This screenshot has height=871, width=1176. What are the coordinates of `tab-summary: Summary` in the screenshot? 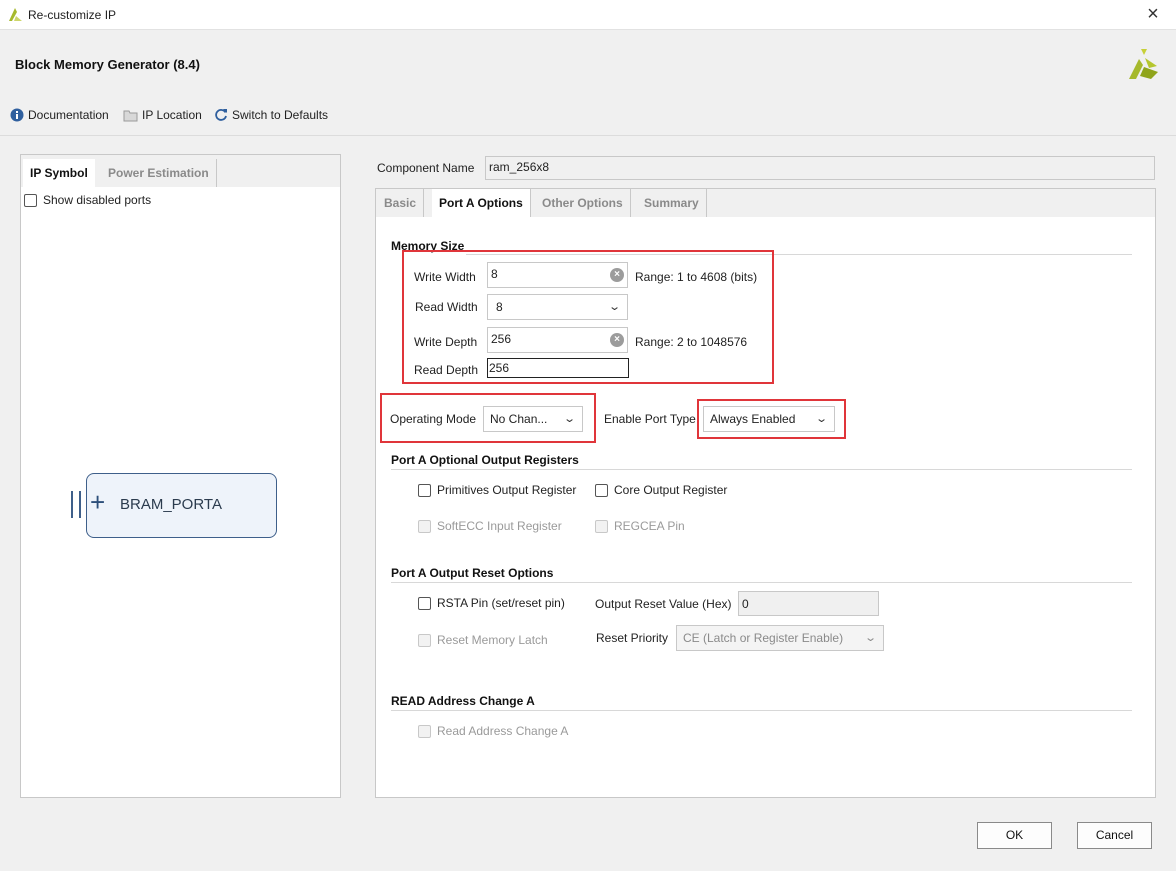 It's located at (672, 203).